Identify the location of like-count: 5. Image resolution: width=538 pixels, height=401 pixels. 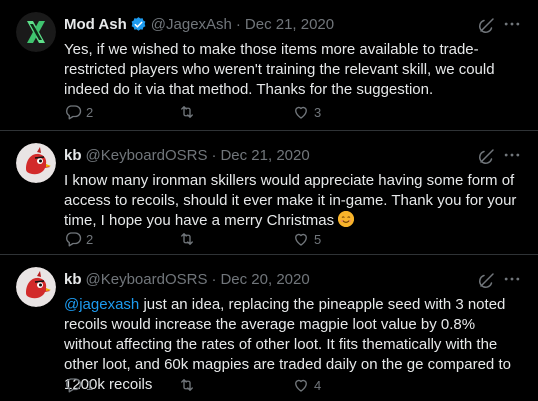
(318, 239).